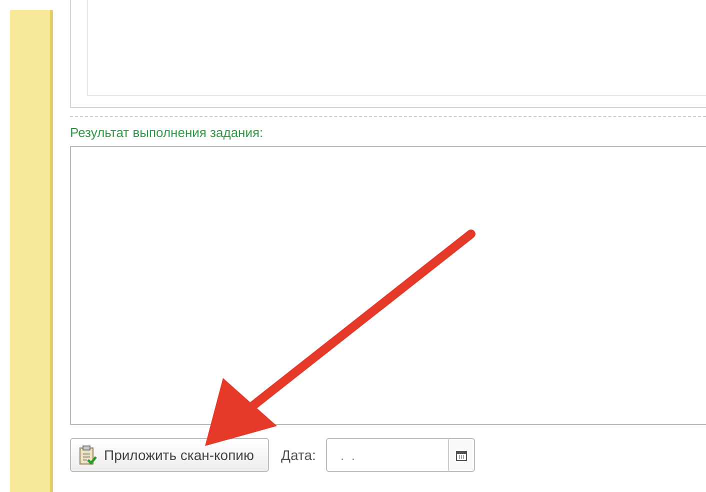 The height and width of the screenshot is (492, 706). Describe the element at coordinates (169, 455) in the screenshot. I see `attach-scan-button: Приложить скан-копию` at that location.